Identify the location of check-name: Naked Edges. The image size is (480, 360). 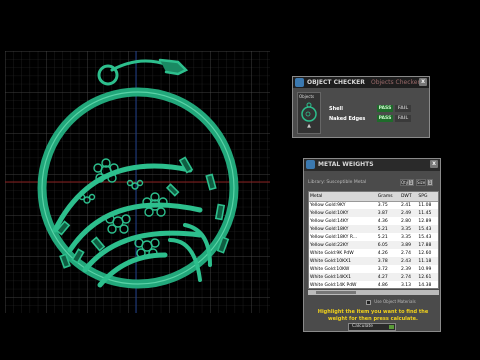
(347, 119).